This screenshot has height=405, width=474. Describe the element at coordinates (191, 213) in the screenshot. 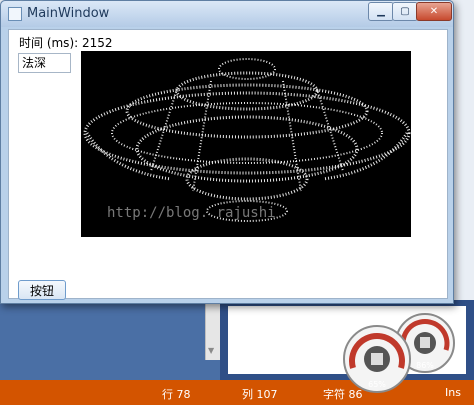

I see `watermark-text: http://blog. rajushi` at that location.